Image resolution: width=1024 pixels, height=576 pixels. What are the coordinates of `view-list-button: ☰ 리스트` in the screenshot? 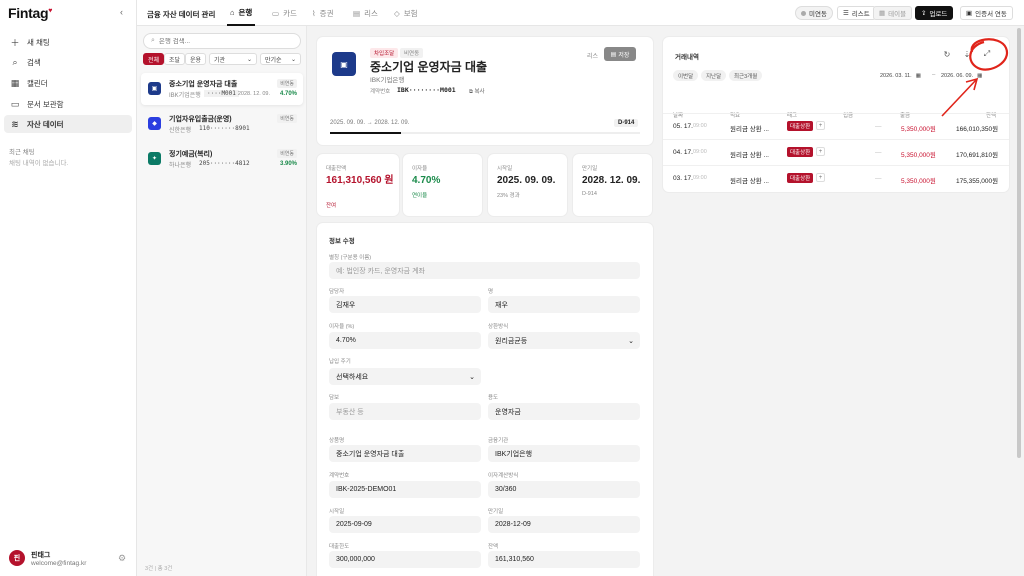 It's located at (856, 13).